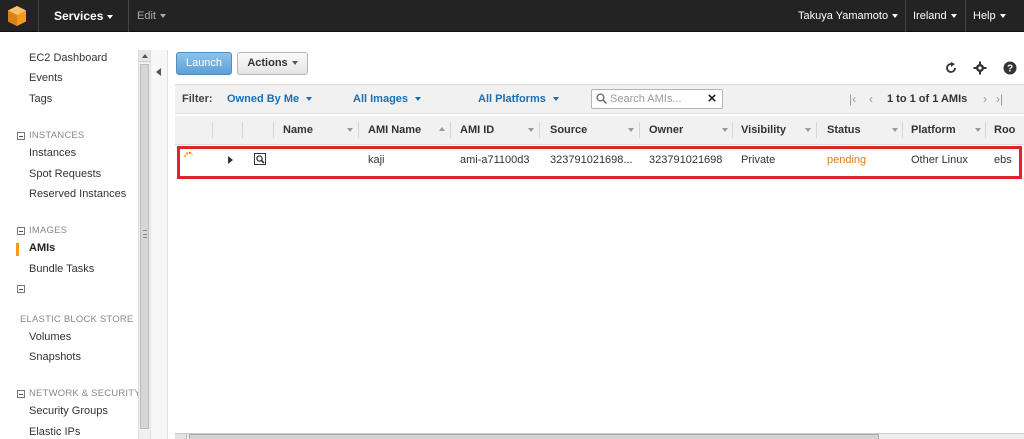  I want to click on sidebar-item-reserved-instances: Reserved Instances, so click(77, 194).